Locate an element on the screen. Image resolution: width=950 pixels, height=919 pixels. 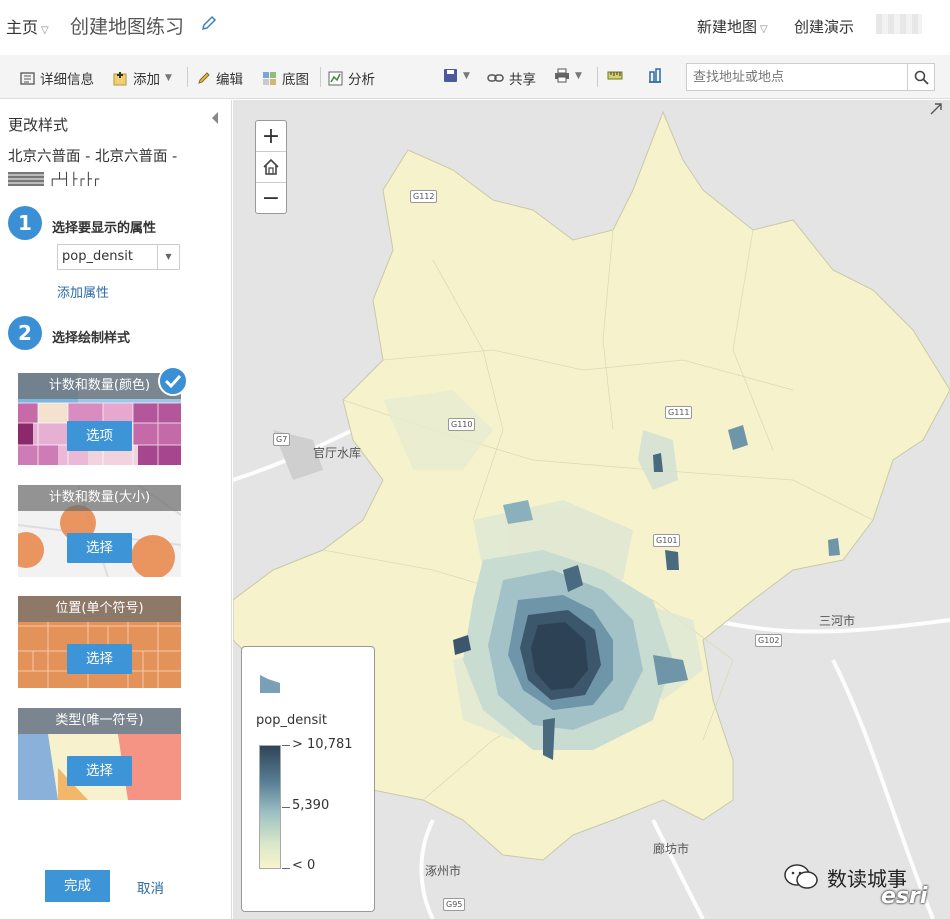
step-2-label: 选择绘制样式 is located at coordinates (91, 338).